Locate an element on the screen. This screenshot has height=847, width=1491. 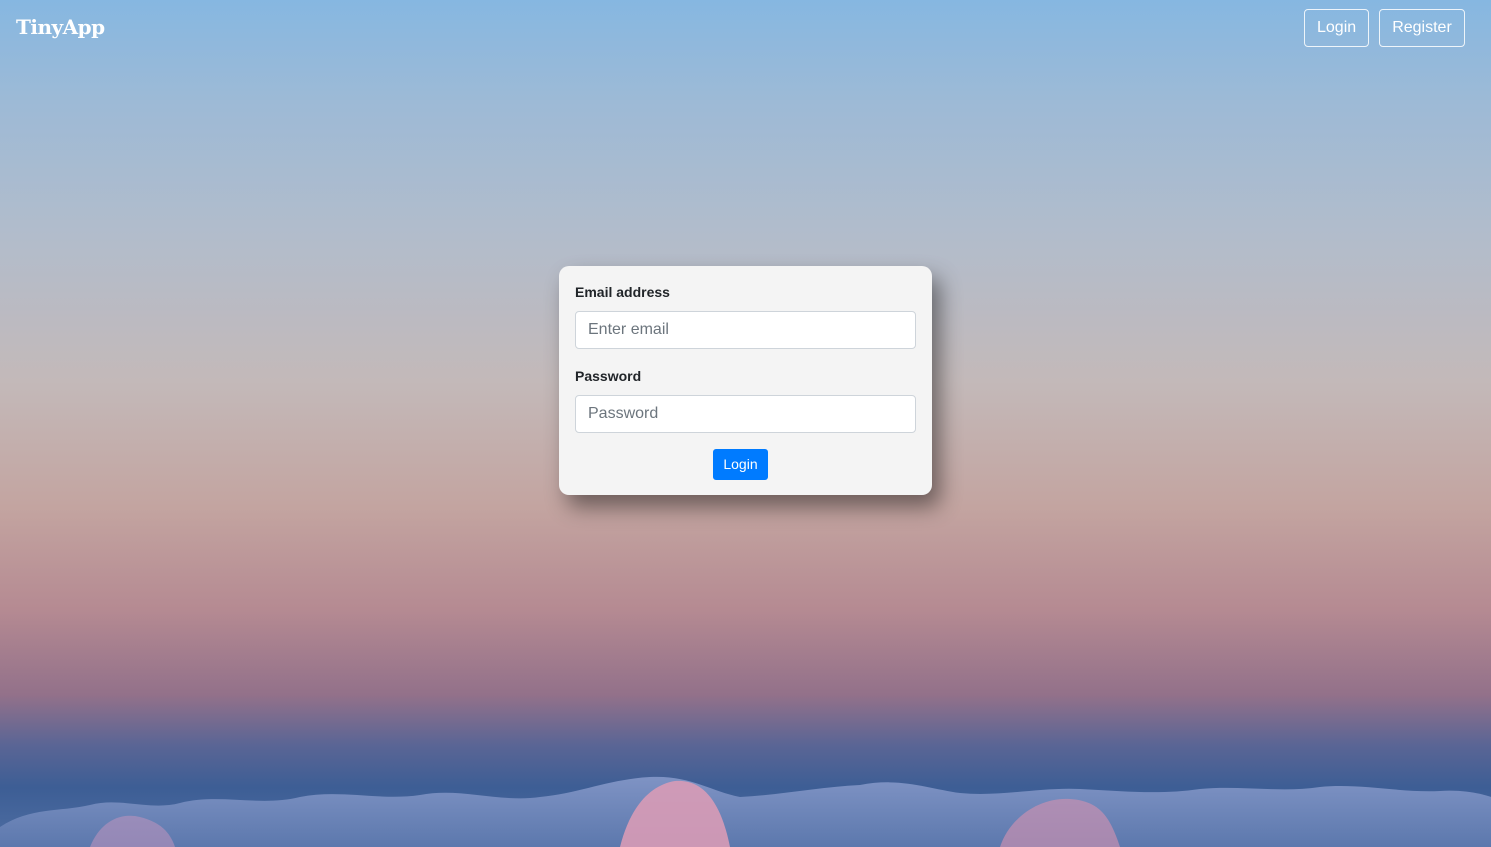
submit-wrapper: Login is located at coordinates (745, 464).